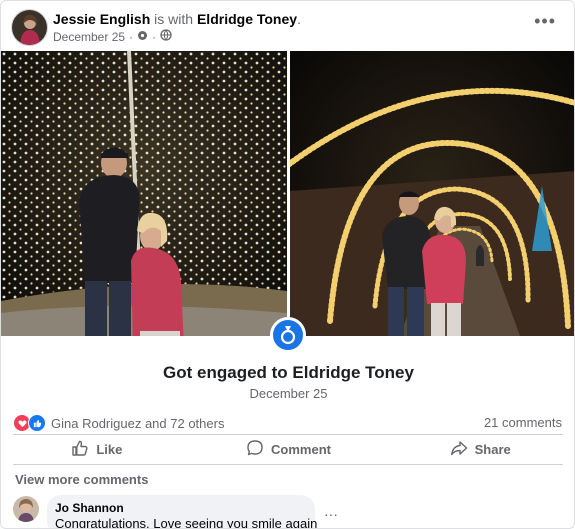  I want to click on like-label: Like, so click(109, 449).